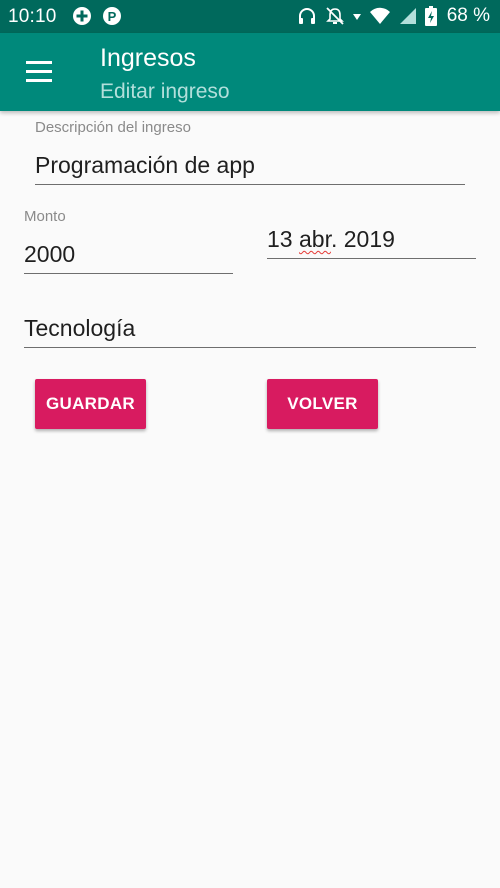 The height and width of the screenshot is (888, 500). I want to click on svg-text: P, so click(112, 16).